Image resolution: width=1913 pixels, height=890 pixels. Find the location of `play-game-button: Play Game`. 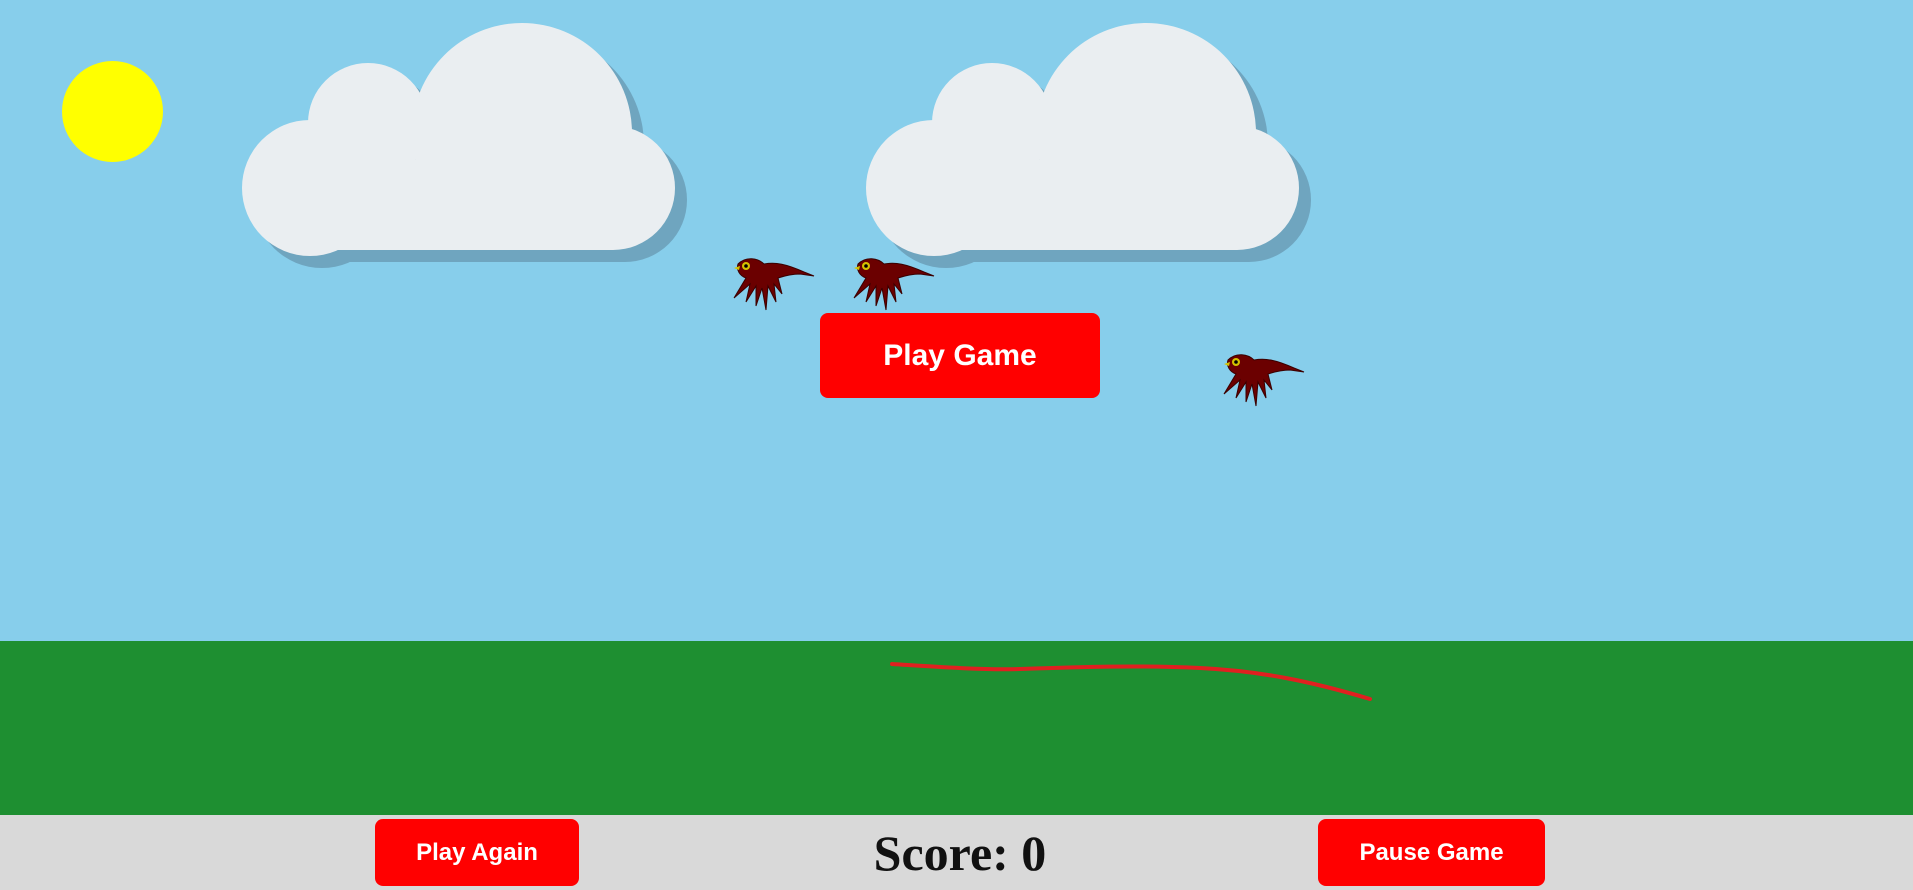

play-game-button: Play Game is located at coordinates (960, 355).